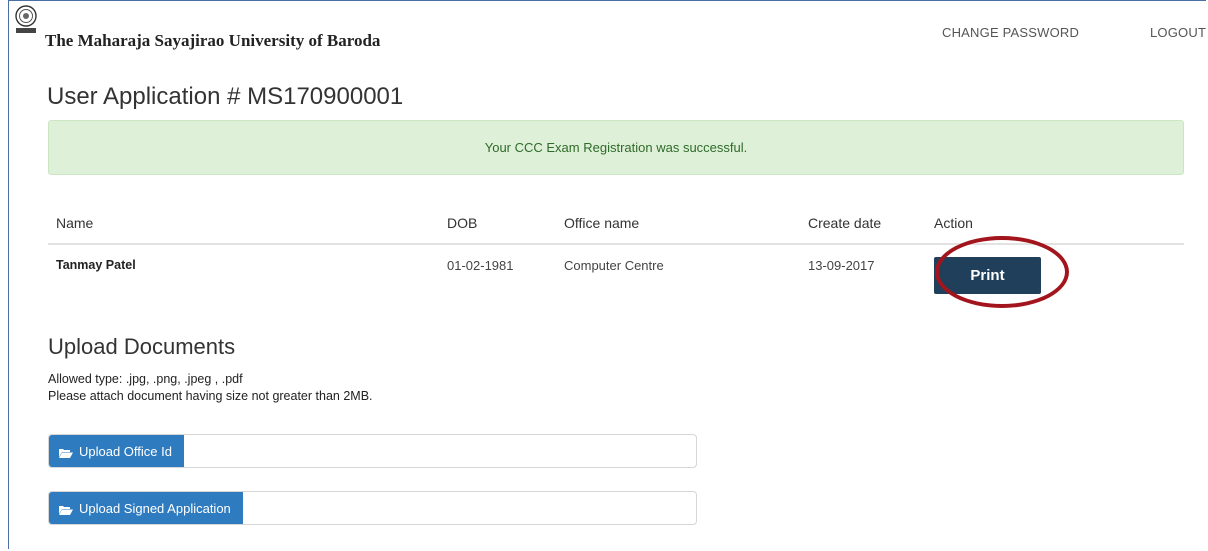 The height and width of the screenshot is (551, 1208). Describe the element at coordinates (75, 223) in the screenshot. I see `header-name: Name` at that location.